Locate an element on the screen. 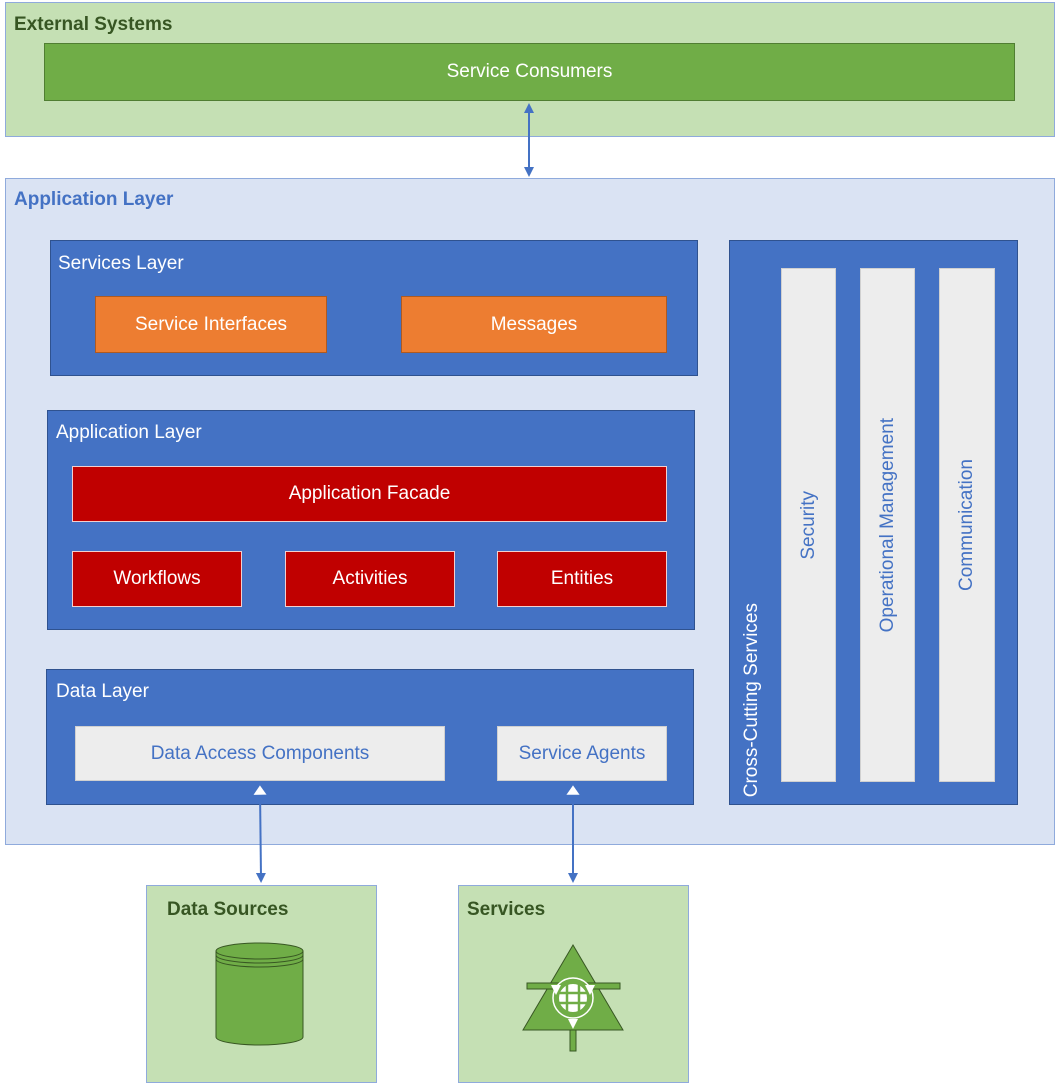 This screenshot has width=1057, height=1086. globe-service-icon is located at coordinates (573, 998).